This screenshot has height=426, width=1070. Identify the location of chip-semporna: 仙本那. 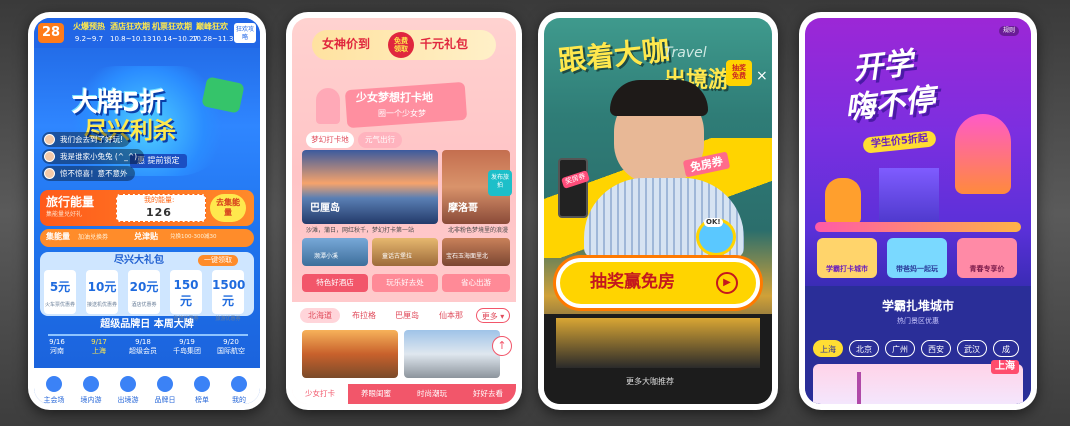
(451, 315).